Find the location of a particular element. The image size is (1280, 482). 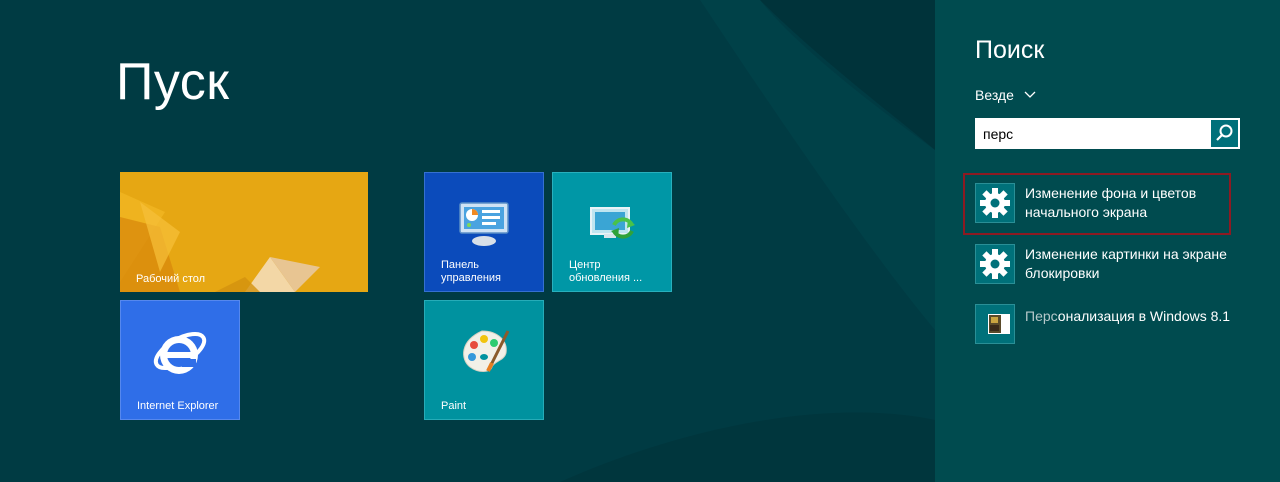

tile-ie-label: Internet Explorer is located at coordinates (178, 406).